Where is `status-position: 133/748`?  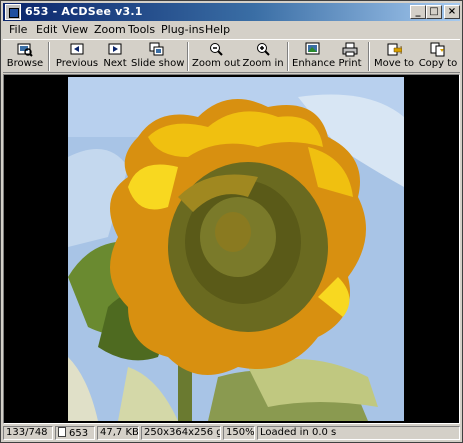
status-position: 133/748 is located at coordinates (28, 433).